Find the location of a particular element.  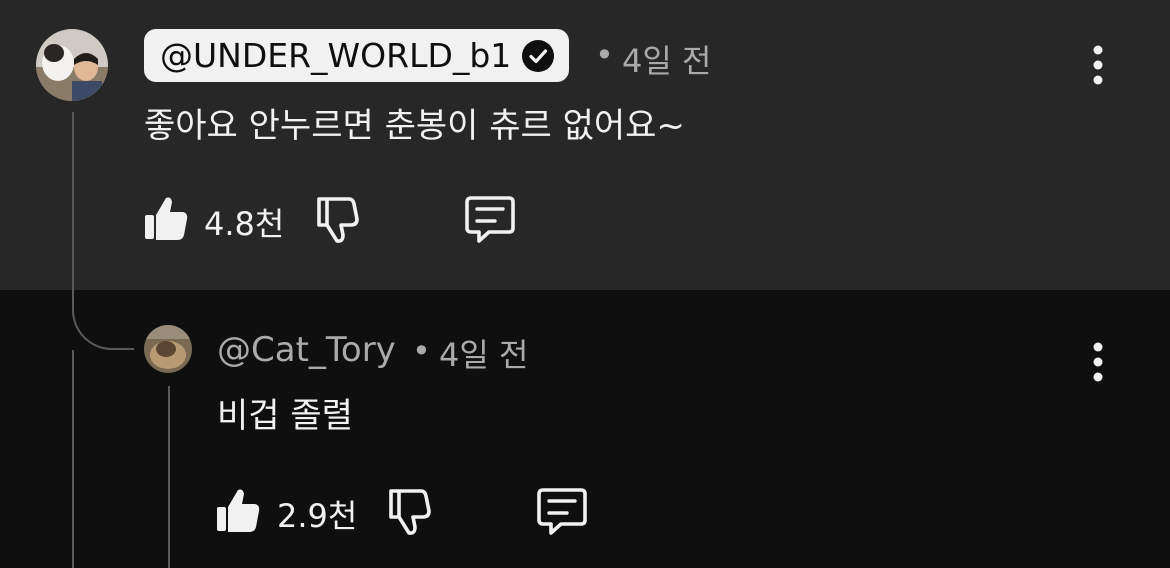

thread-line-main-lower is located at coordinates (73, 459).